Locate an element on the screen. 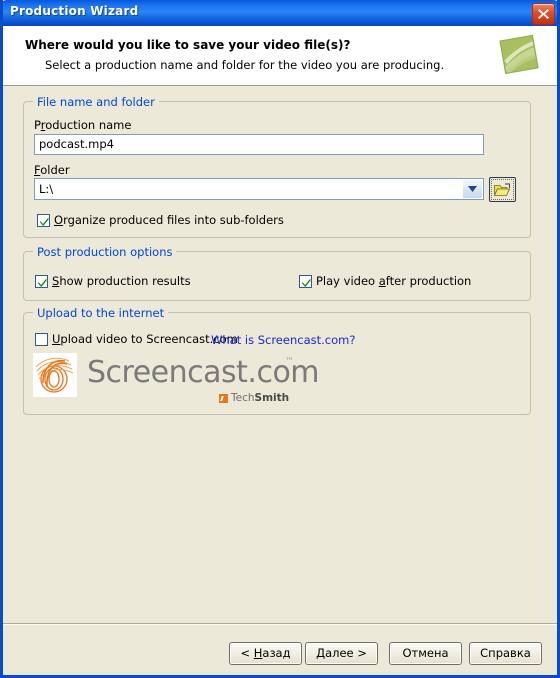 This screenshot has height=678, width=560. footer-separator is located at coordinates (280, 624).